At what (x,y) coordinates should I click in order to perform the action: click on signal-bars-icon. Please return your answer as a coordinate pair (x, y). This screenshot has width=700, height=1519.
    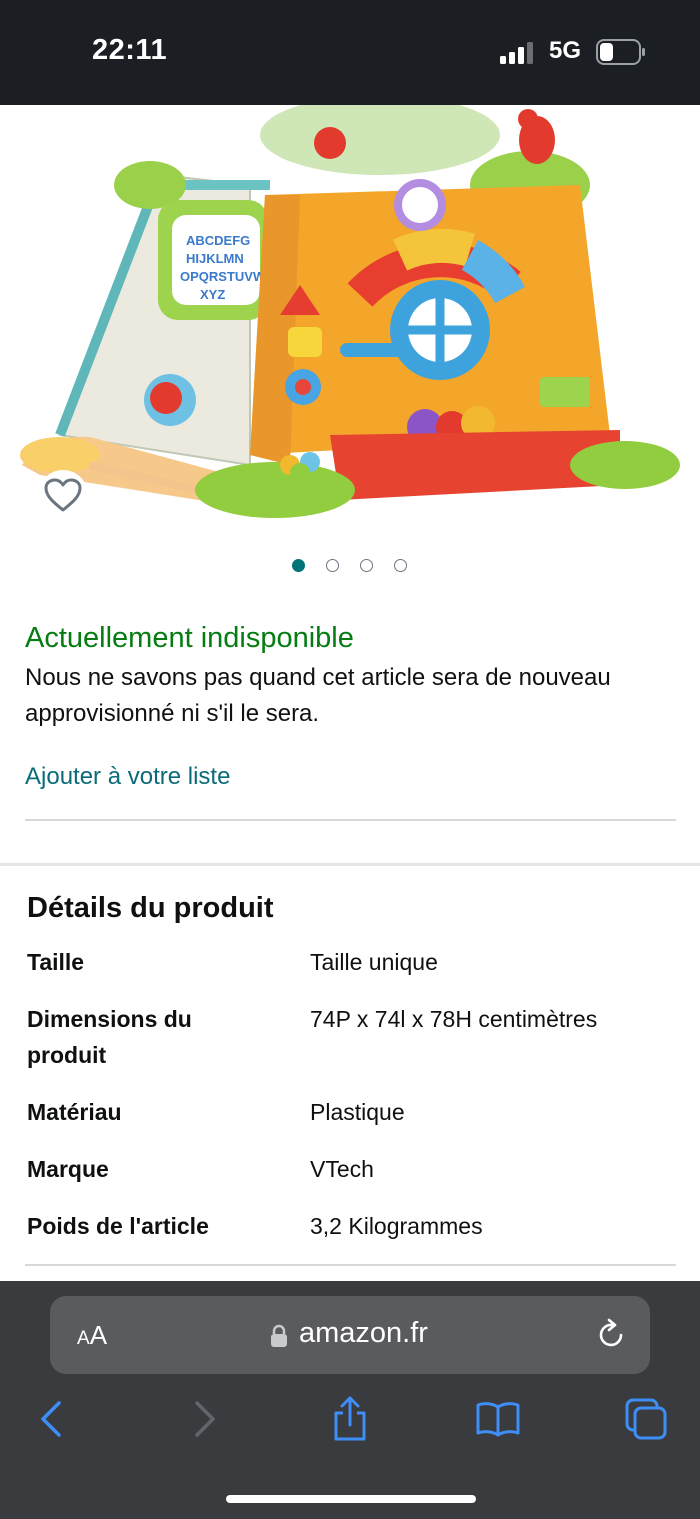
    Looking at the image, I should click on (516, 53).